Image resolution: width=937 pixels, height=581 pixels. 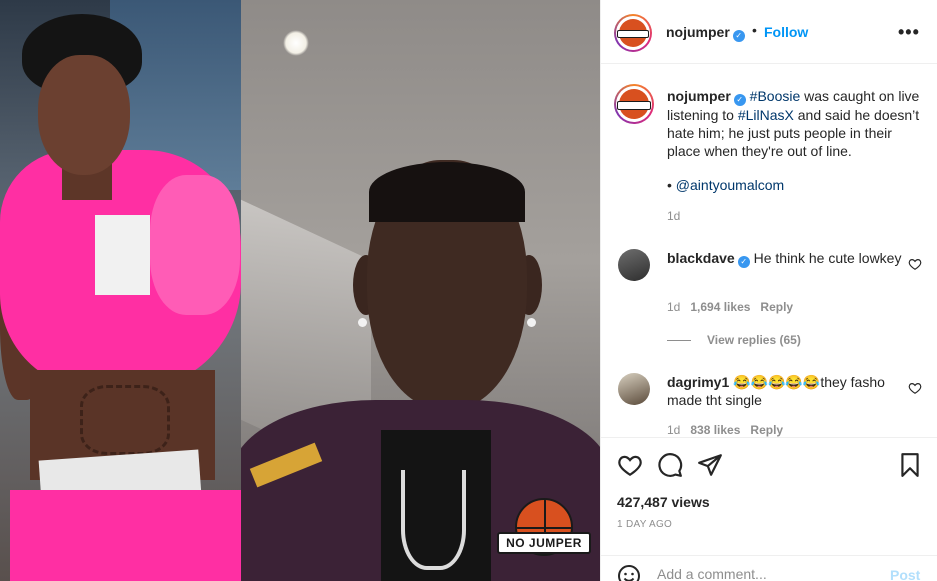 I want to click on view-replies-label: View replies (65), so click(x=754, y=340).